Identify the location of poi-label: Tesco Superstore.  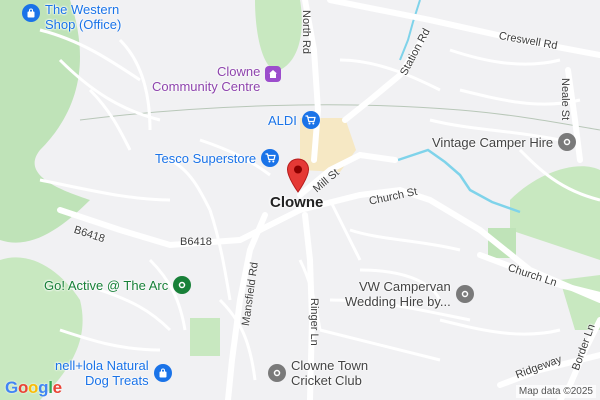
(206, 158).